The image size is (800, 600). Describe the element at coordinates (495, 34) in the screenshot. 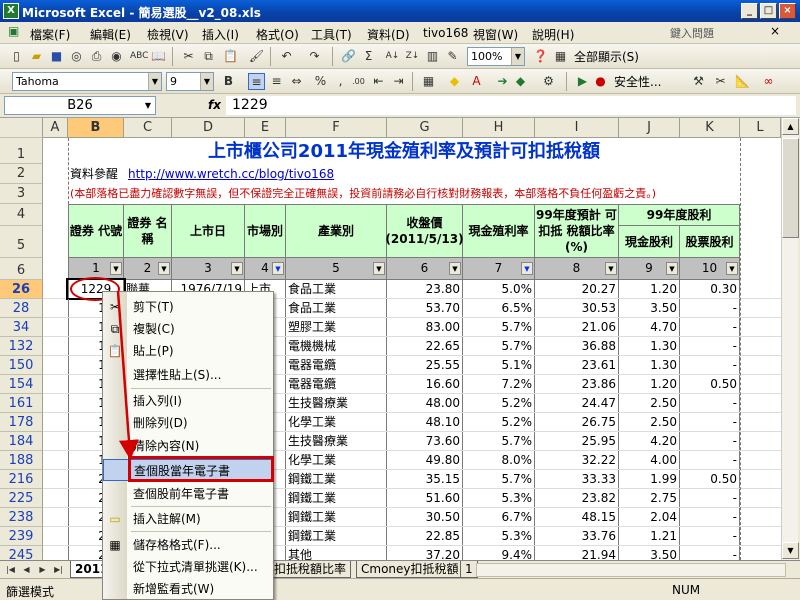

I see `menu-window: 視窗(W)` at that location.